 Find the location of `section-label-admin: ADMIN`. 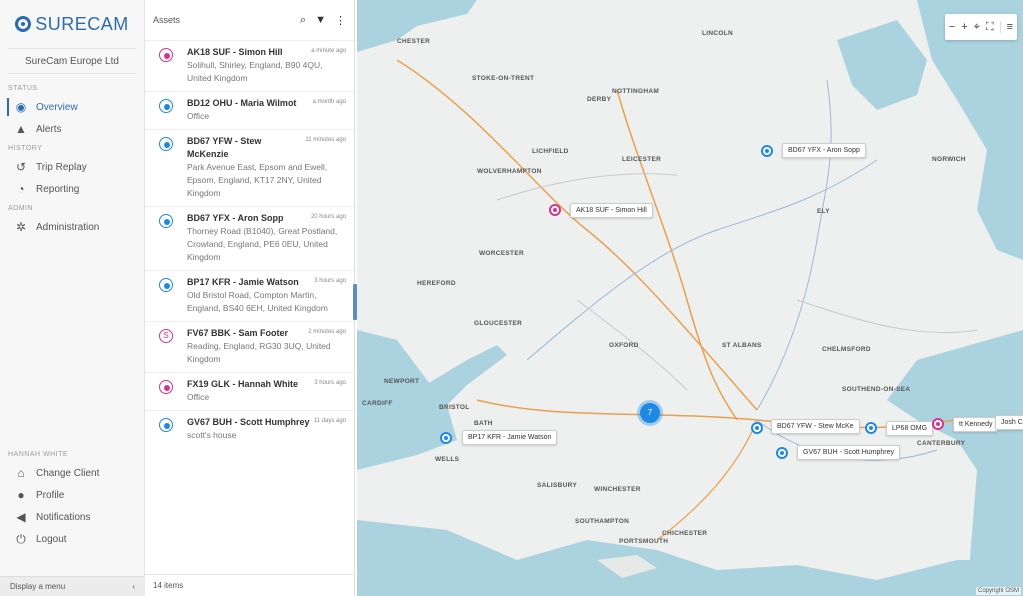

section-label-admin: ADMIN is located at coordinates (21, 208).